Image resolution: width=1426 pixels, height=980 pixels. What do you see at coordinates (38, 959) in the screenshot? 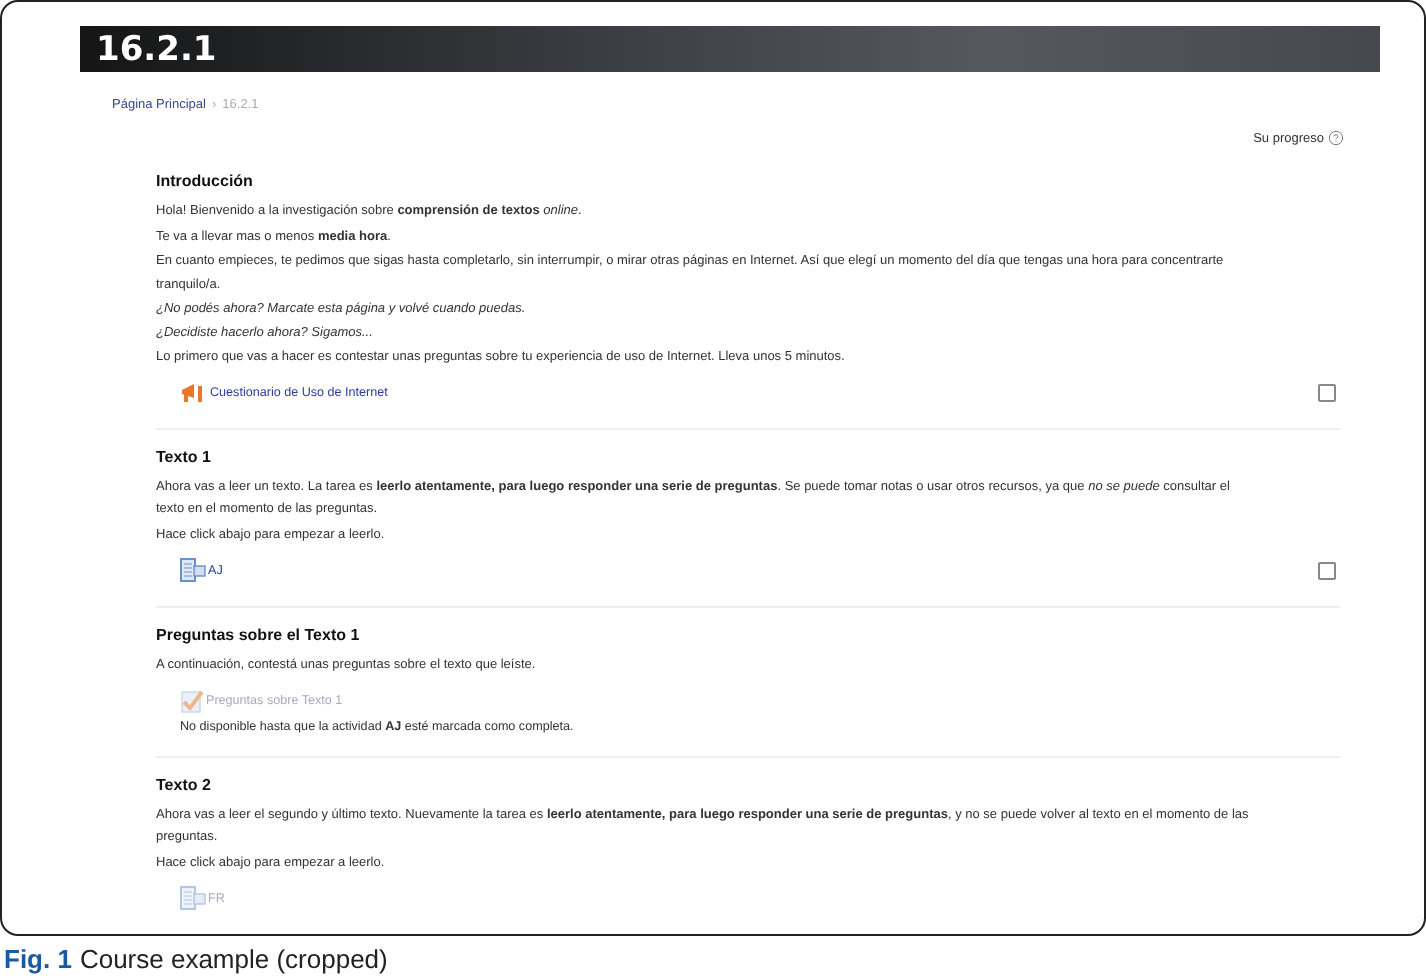
I see `figure-label: Fig. 1` at bounding box center [38, 959].